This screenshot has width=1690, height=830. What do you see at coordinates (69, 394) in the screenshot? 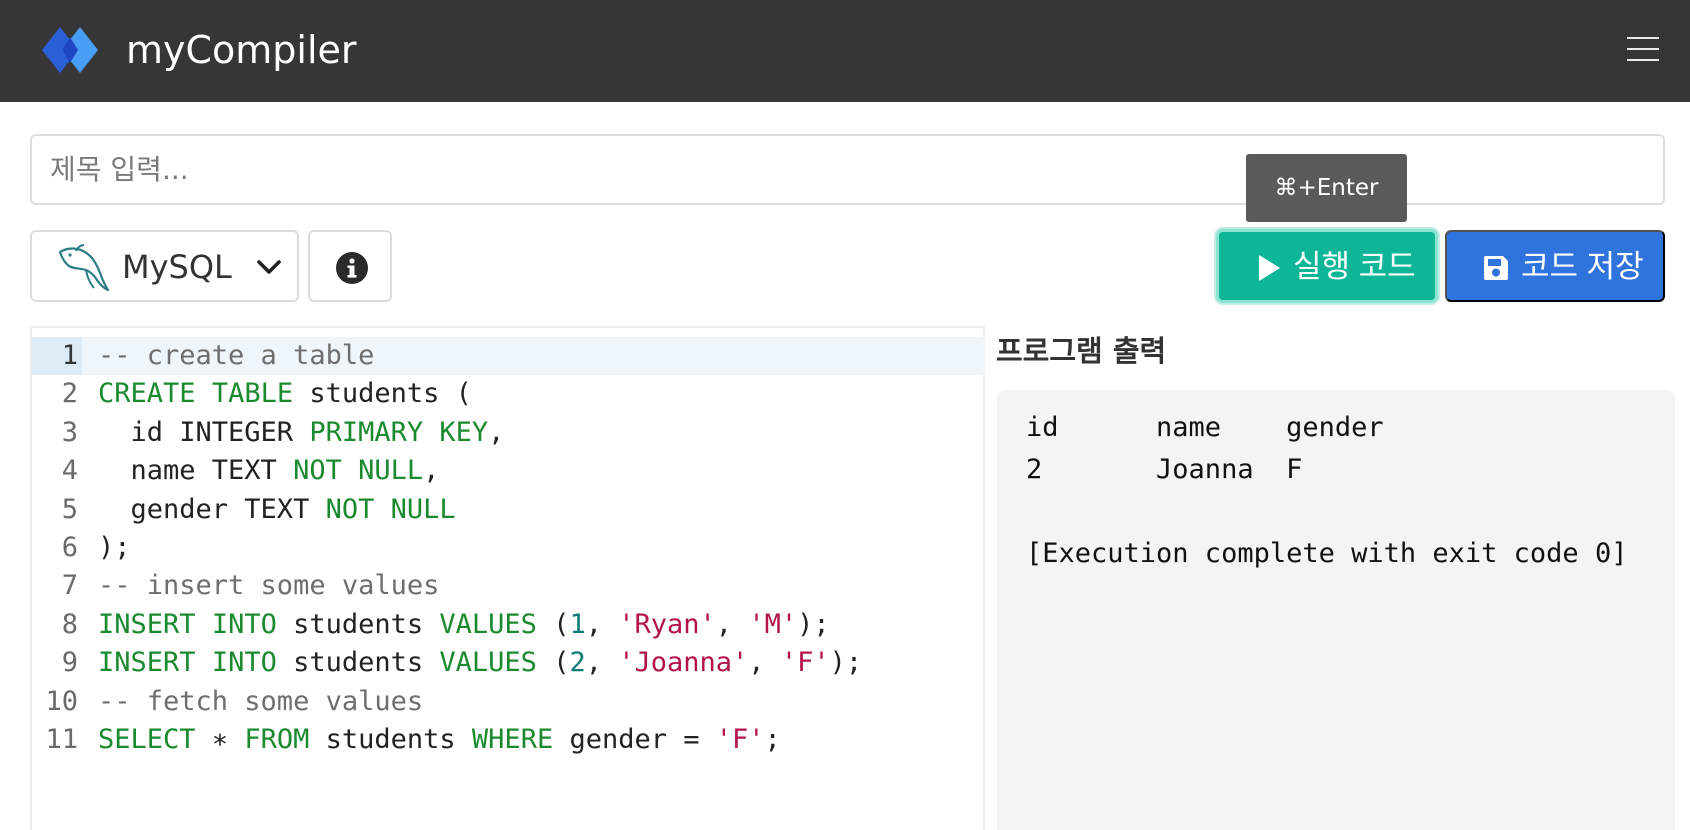
I see `line-number: 2` at bounding box center [69, 394].